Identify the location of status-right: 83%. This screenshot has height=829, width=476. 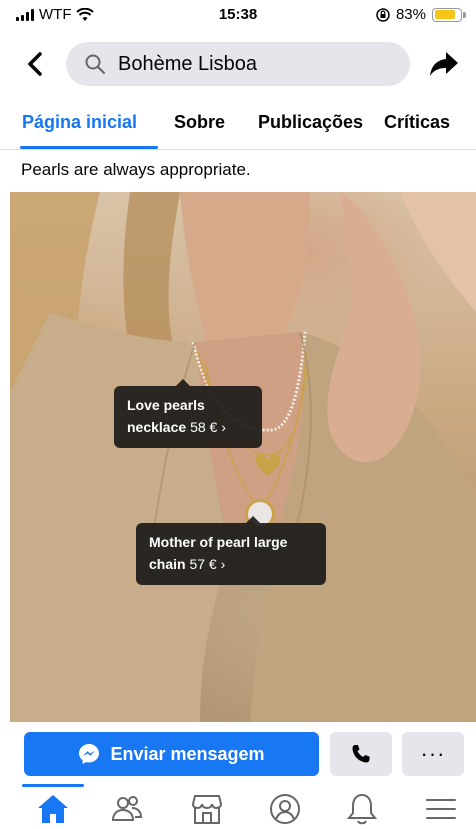
(421, 14).